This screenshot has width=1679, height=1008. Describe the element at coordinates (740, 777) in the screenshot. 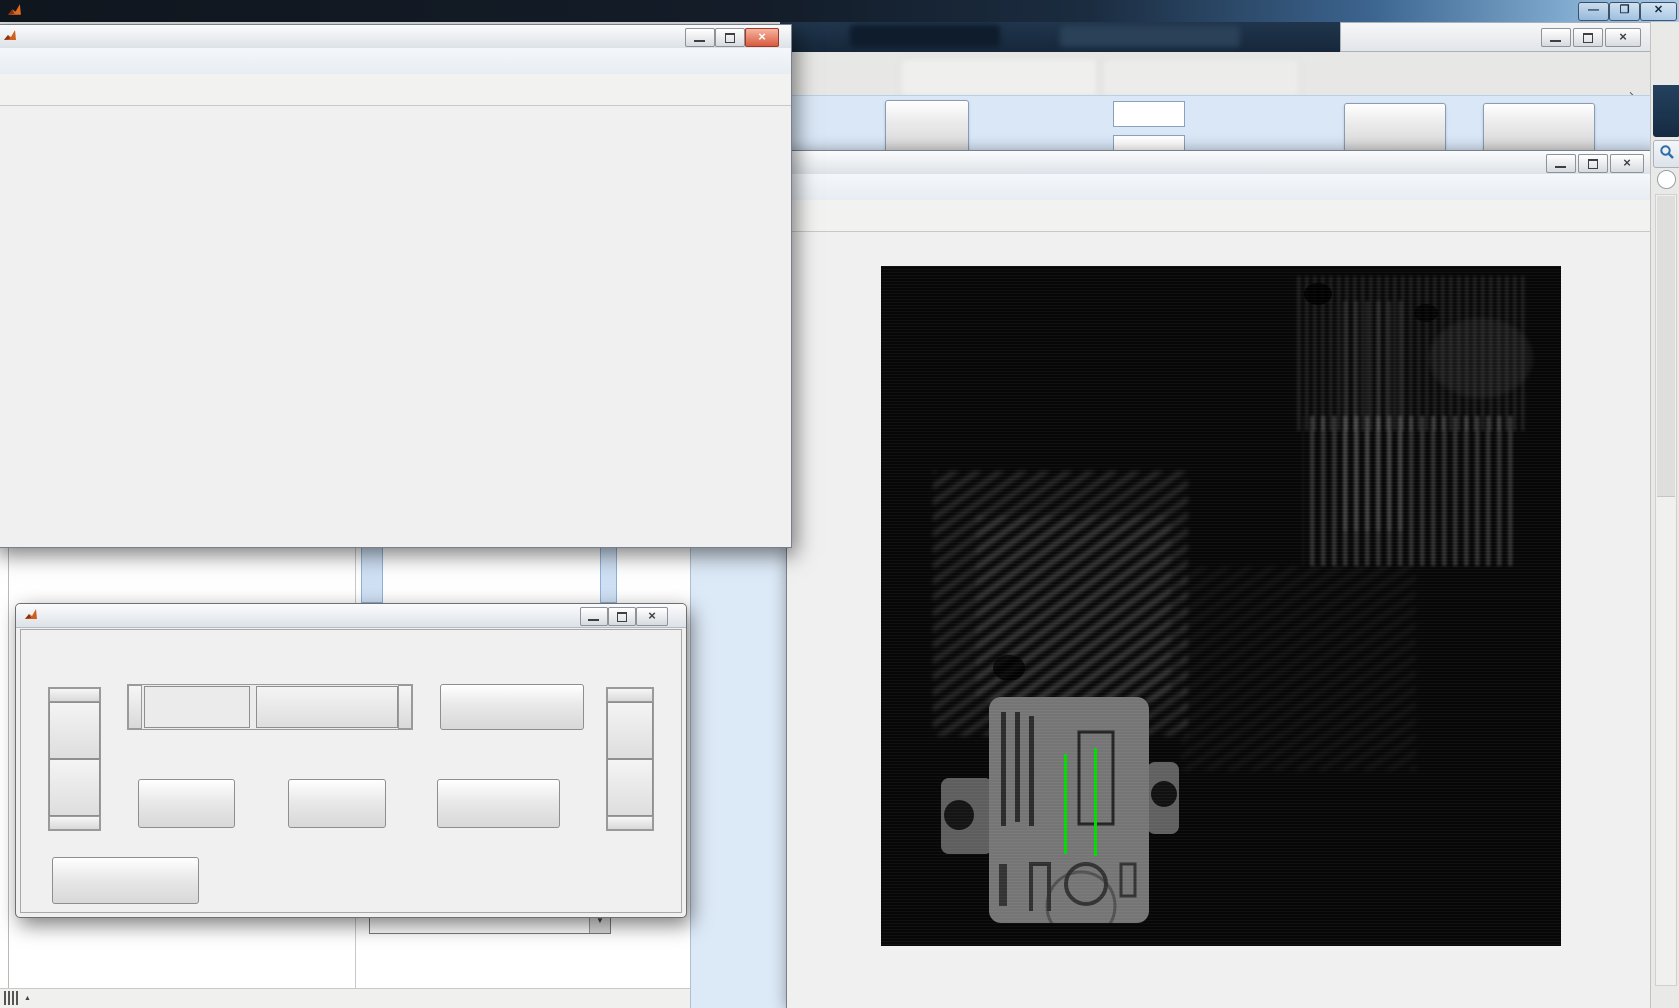

I see `background-ruler-panel` at that location.